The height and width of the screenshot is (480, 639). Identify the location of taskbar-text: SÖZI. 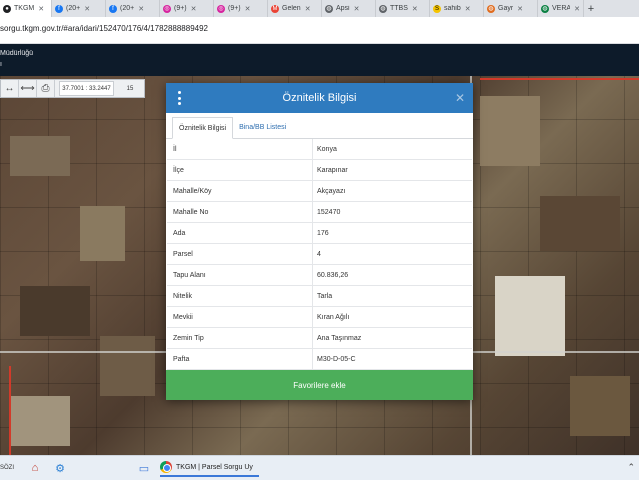
(7, 468).